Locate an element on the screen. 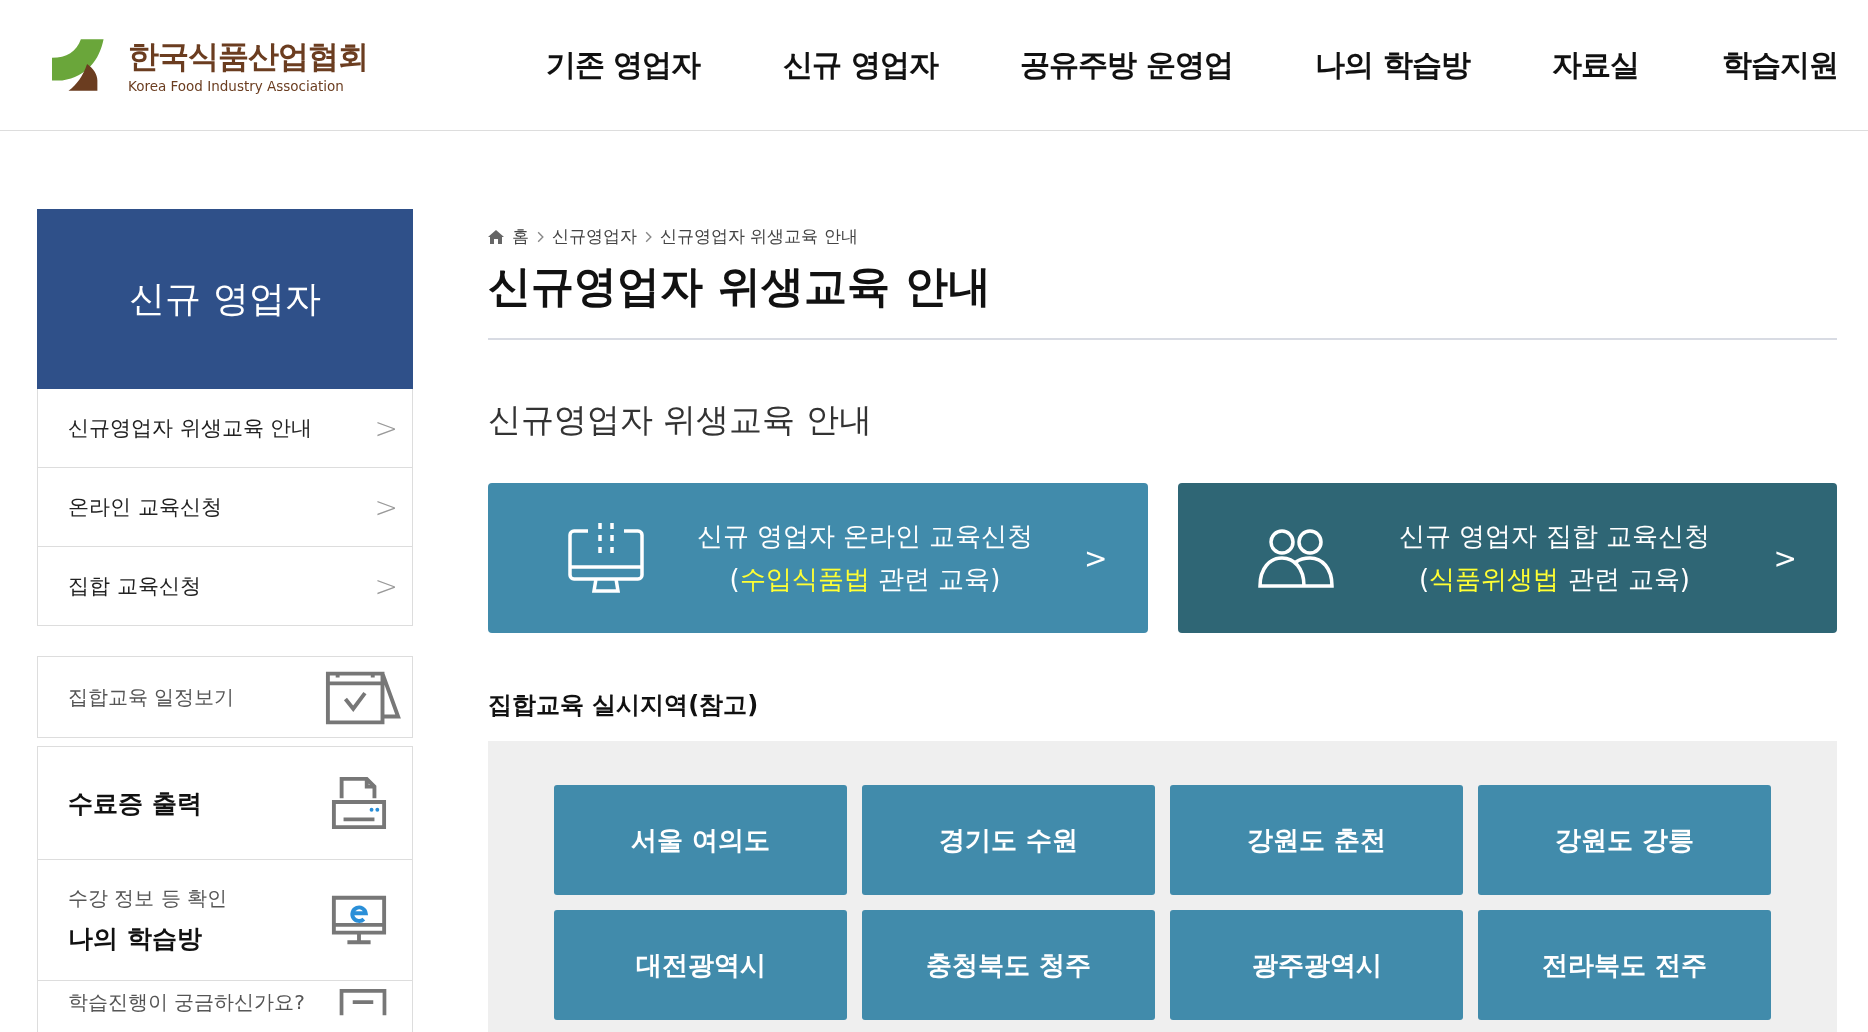  apply-subtitle: (식품위생법 관련 교육) is located at coordinates (1554, 579).